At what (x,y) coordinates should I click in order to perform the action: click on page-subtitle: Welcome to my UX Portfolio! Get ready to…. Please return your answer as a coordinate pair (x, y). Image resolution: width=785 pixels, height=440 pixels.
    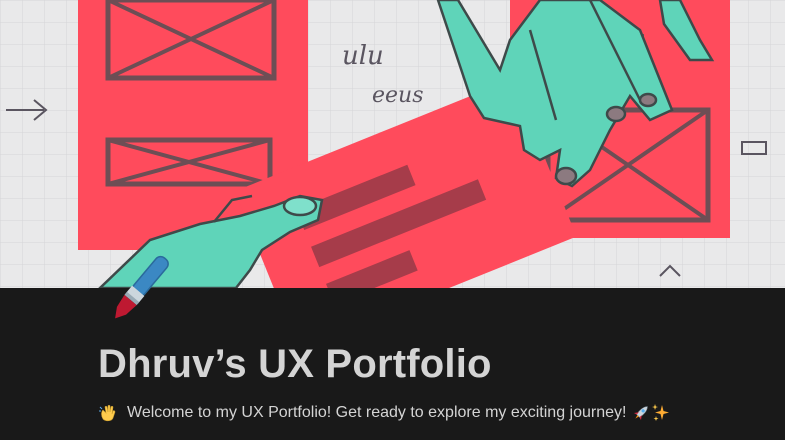
    Looking at the image, I should click on (384, 413).